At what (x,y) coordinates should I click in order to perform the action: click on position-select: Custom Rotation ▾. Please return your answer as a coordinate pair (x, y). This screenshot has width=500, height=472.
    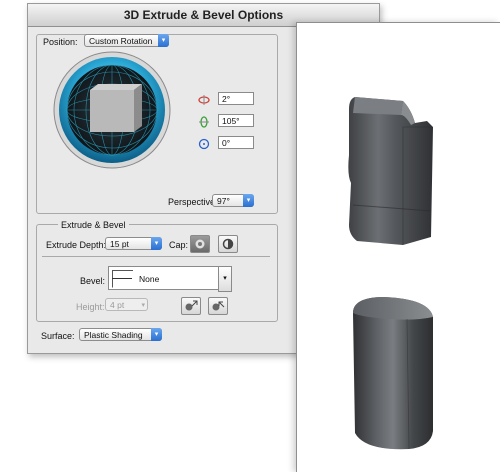
    Looking at the image, I should click on (126, 40).